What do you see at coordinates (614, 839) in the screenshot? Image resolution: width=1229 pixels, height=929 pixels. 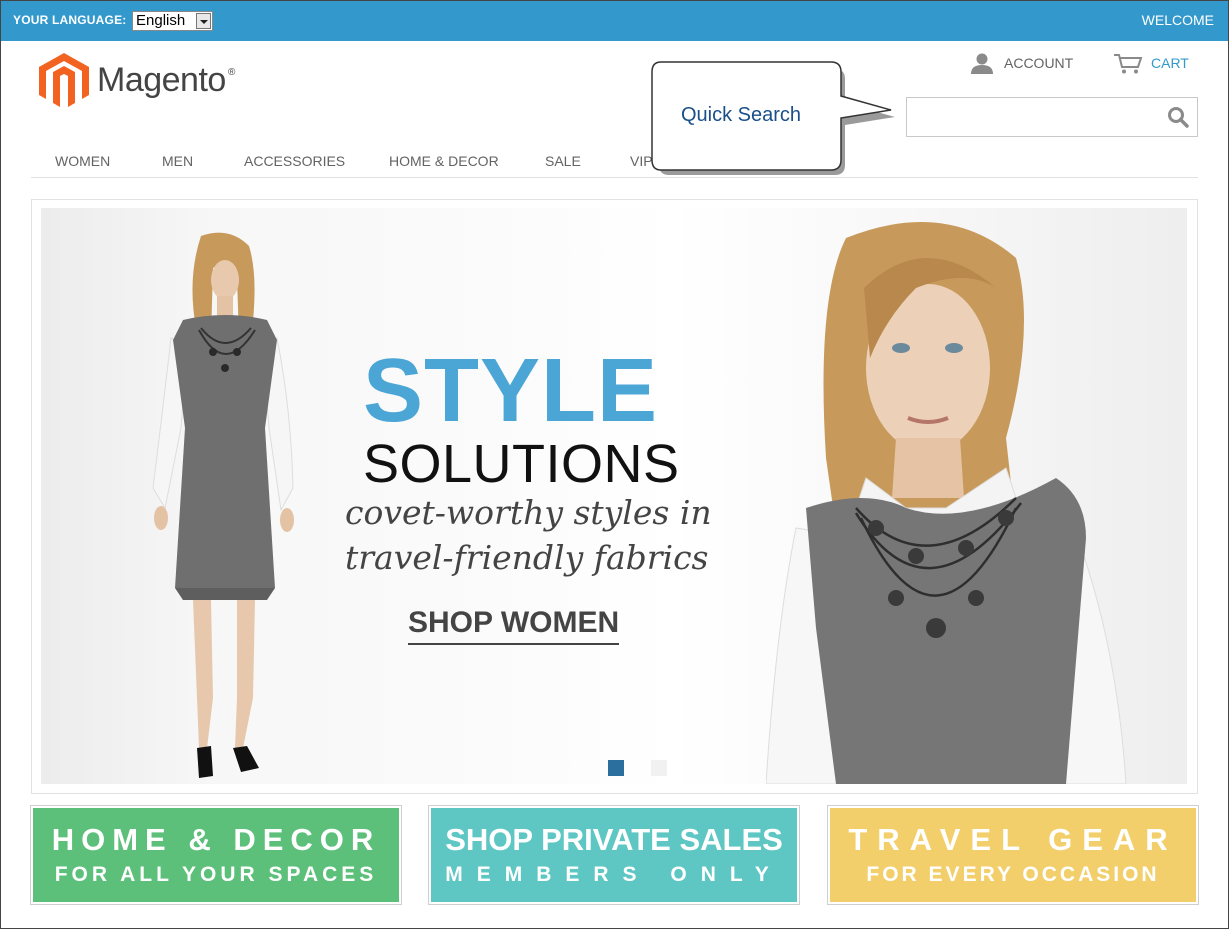 I see `promo-title: SHOP PRIVATE SALES` at bounding box center [614, 839].